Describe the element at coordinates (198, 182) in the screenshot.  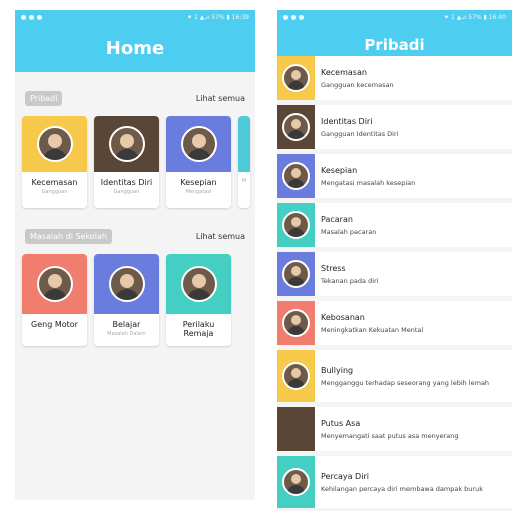
I see `card-title: Kesepian` at that location.